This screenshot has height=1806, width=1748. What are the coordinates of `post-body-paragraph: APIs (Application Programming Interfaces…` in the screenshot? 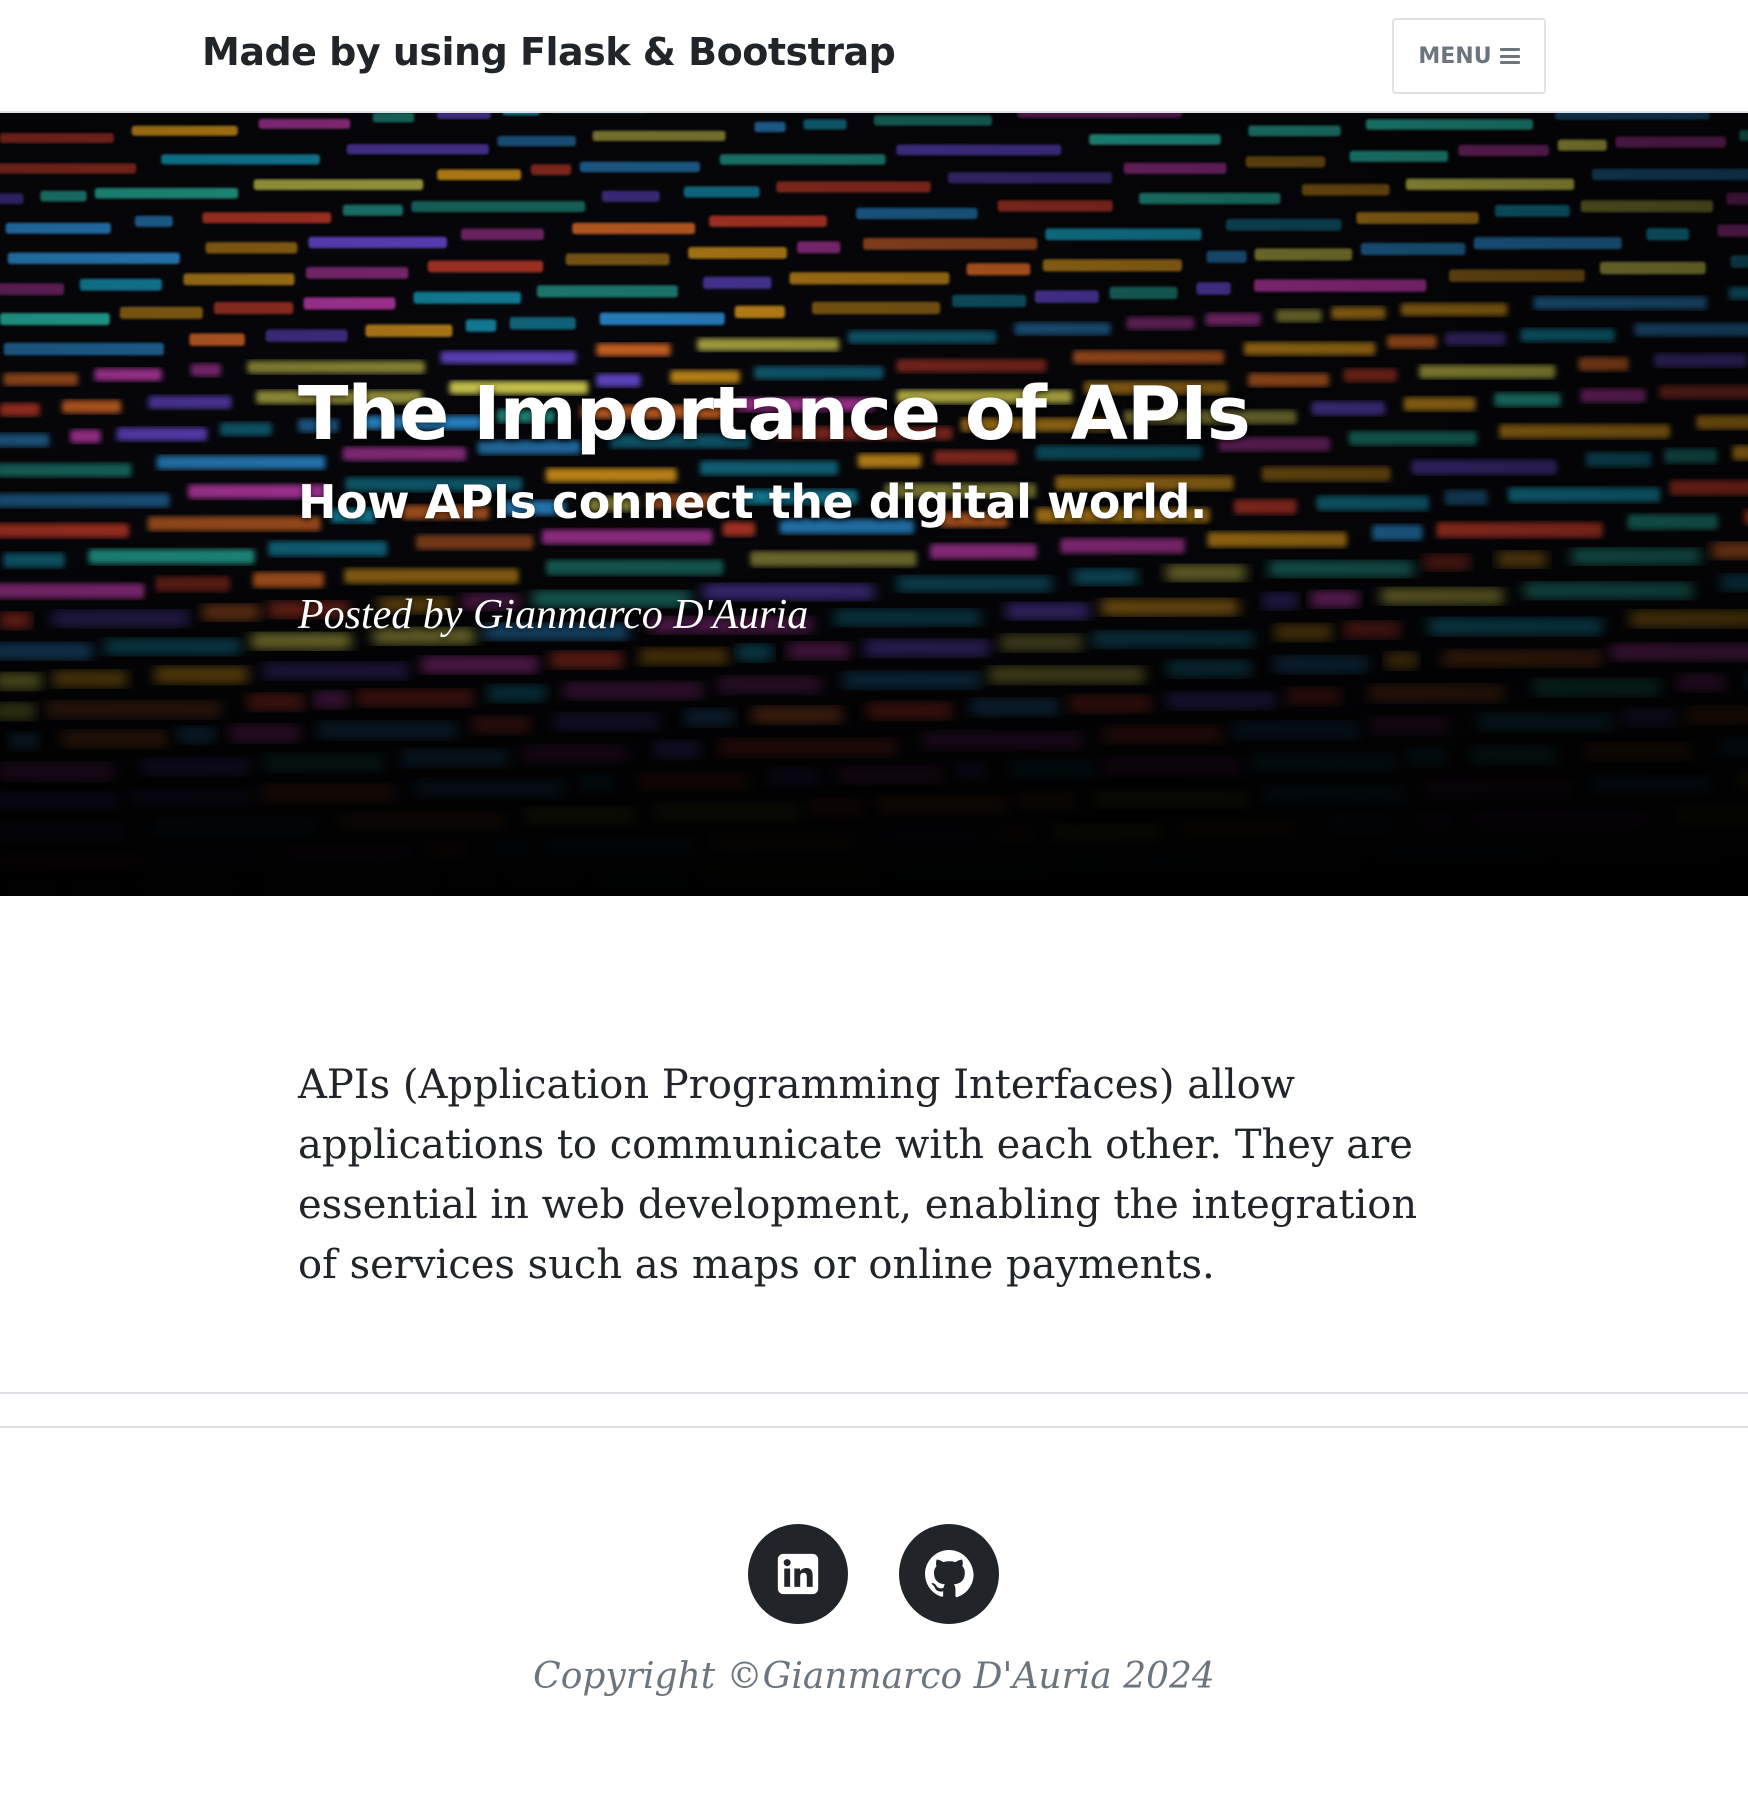 It's located at (858, 1175).